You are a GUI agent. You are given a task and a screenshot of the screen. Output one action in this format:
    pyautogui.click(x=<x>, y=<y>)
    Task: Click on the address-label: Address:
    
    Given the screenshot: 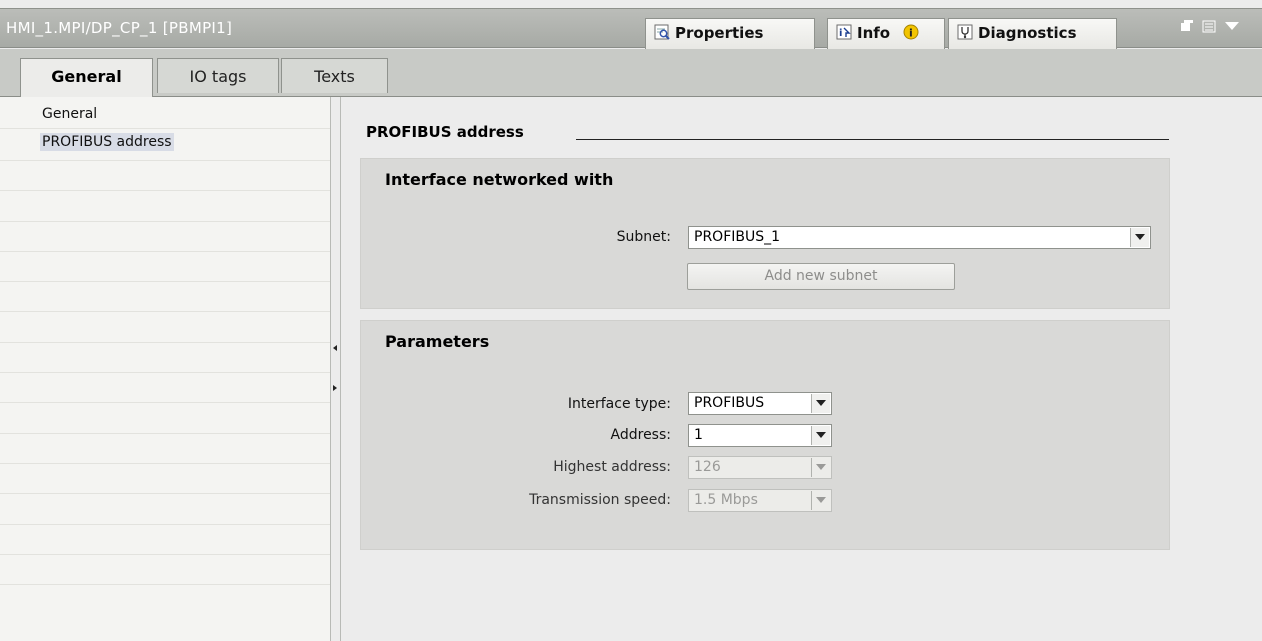 What is the action you would take?
    pyautogui.click(x=640, y=435)
    